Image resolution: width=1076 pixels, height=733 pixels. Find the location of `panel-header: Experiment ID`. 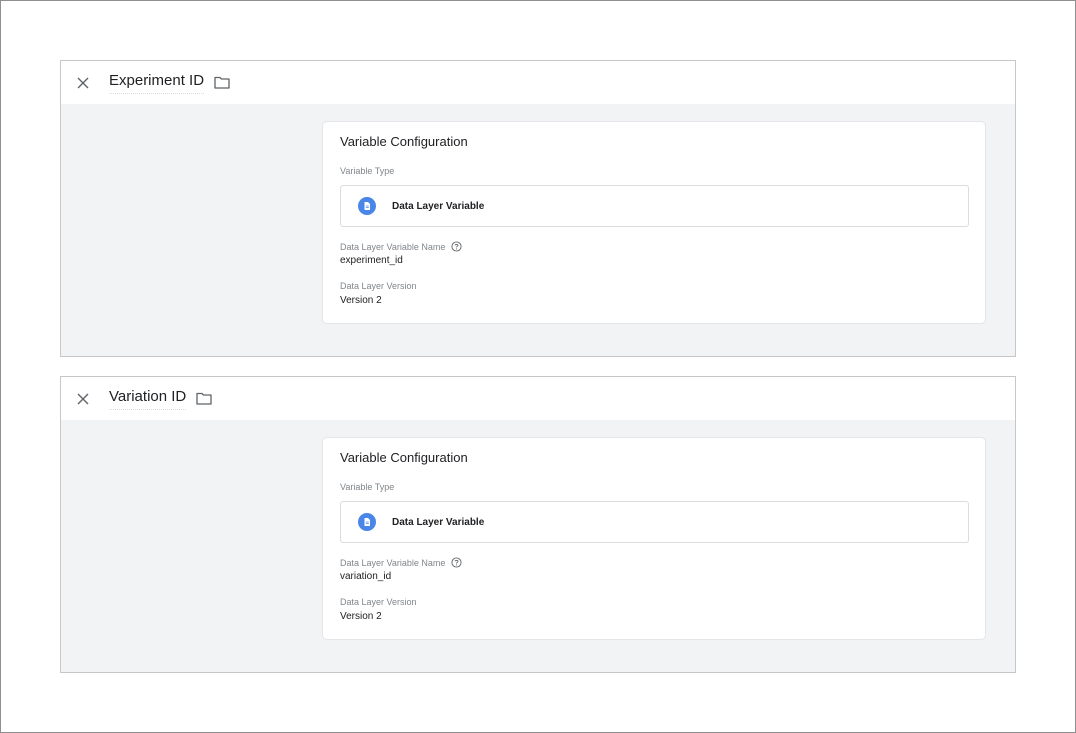

panel-header: Experiment ID is located at coordinates (538, 82).